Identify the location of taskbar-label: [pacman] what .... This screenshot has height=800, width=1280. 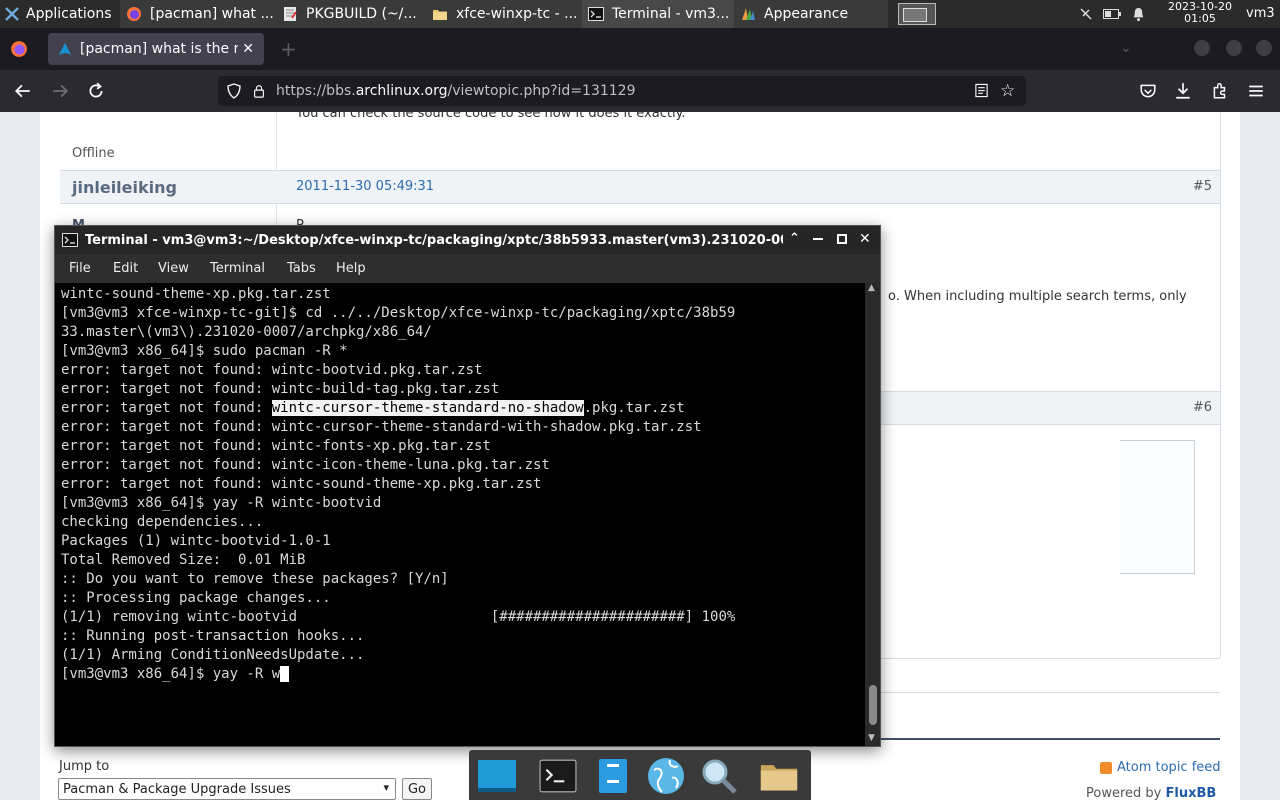
(212, 14).